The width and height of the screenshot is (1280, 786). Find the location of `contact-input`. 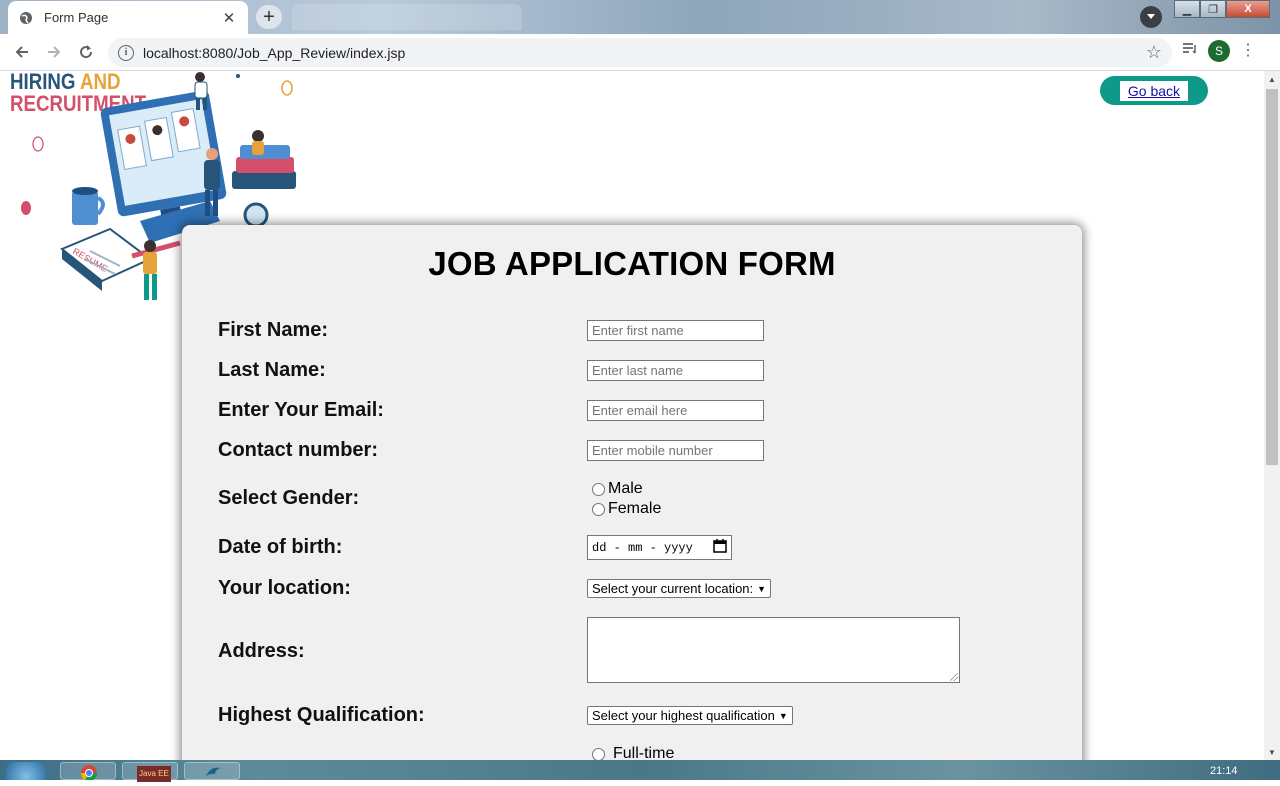

contact-input is located at coordinates (675, 450).